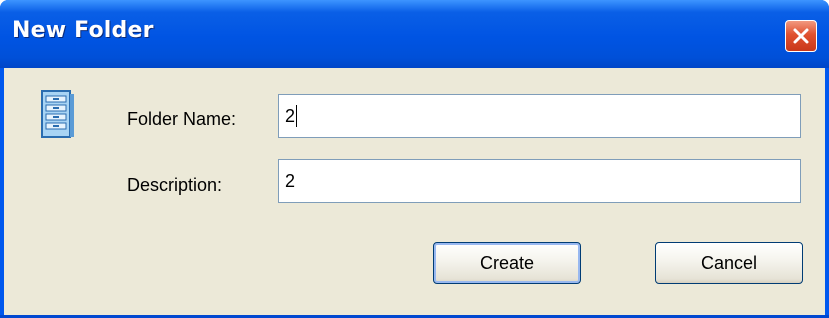 This screenshot has width=829, height=318. Describe the element at coordinates (175, 185) in the screenshot. I see `description-label: Description:` at that location.